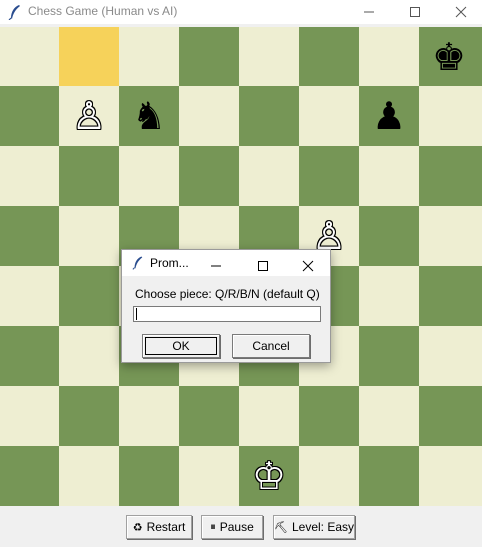 The width and height of the screenshot is (482, 547). What do you see at coordinates (29, 236) in the screenshot?
I see `square-a5` at bounding box center [29, 236].